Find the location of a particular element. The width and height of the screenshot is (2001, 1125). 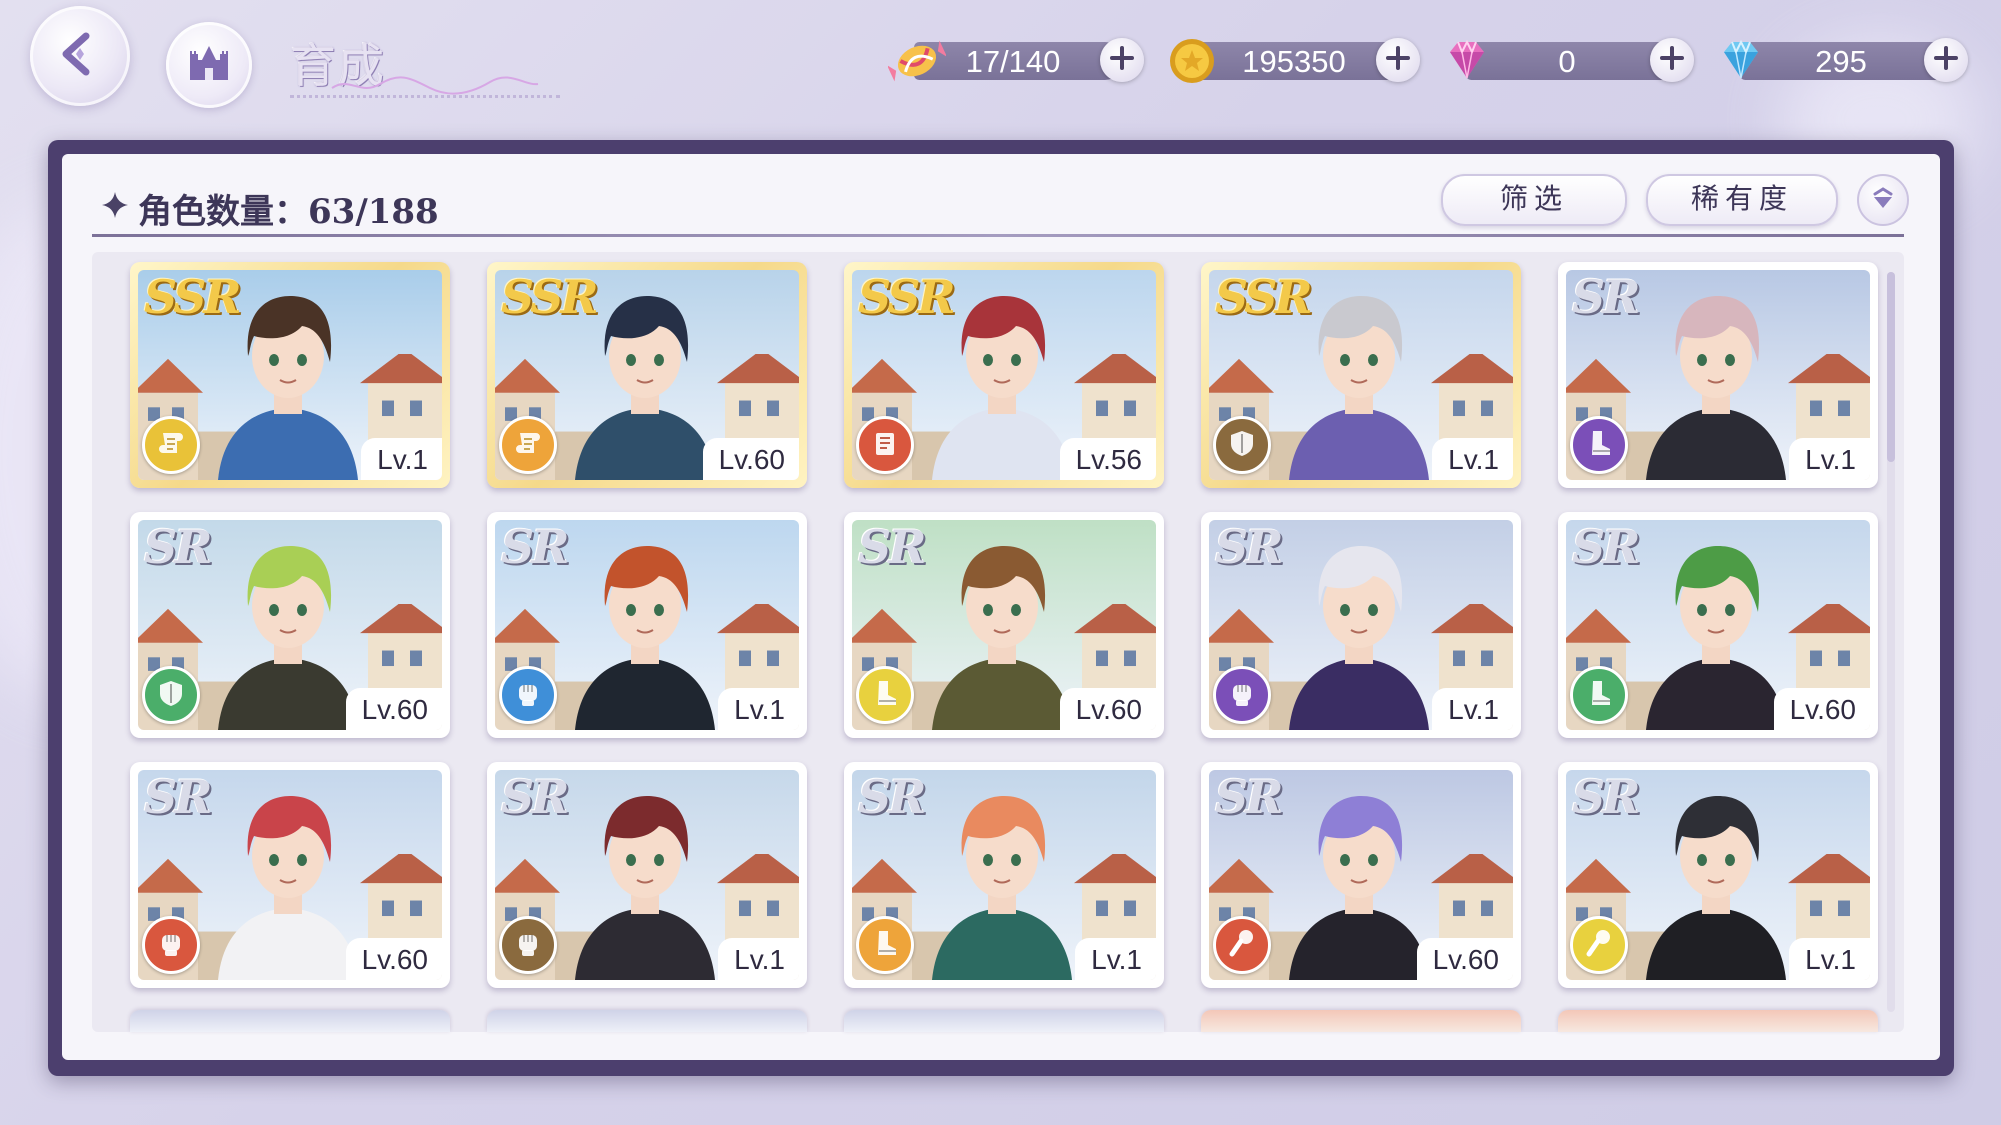

blue-gem-plus-button is located at coordinates (1946, 60).